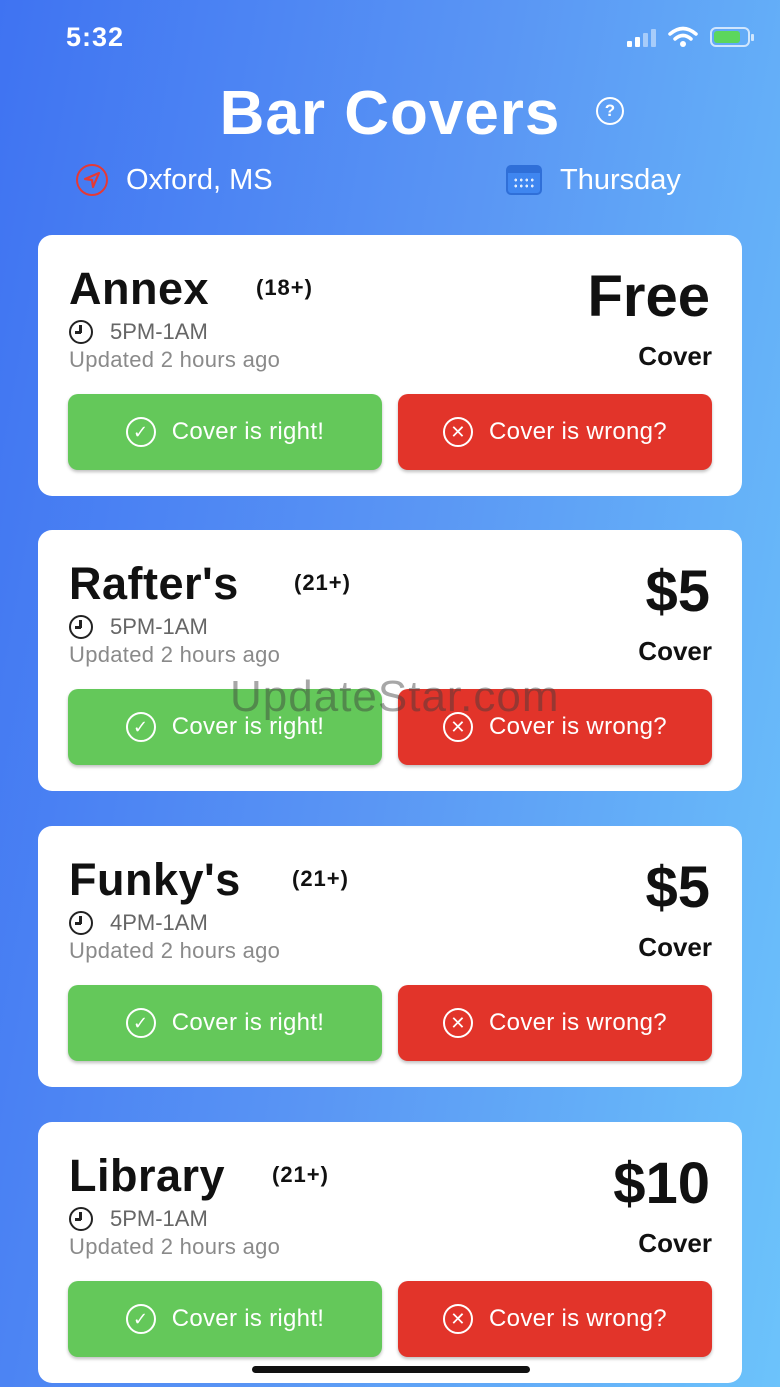 The image size is (780, 1387). What do you see at coordinates (641, 37) in the screenshot?
I see `cellular-signal-icon` at bounding box center [641, 37].